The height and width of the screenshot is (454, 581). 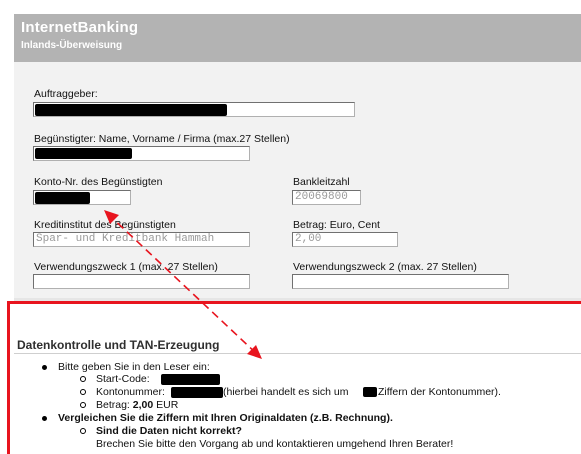 What do you see at coordinates (111, 217) in the screenshot?
I see `arrow-head-start` at bounding box center [111, 217].